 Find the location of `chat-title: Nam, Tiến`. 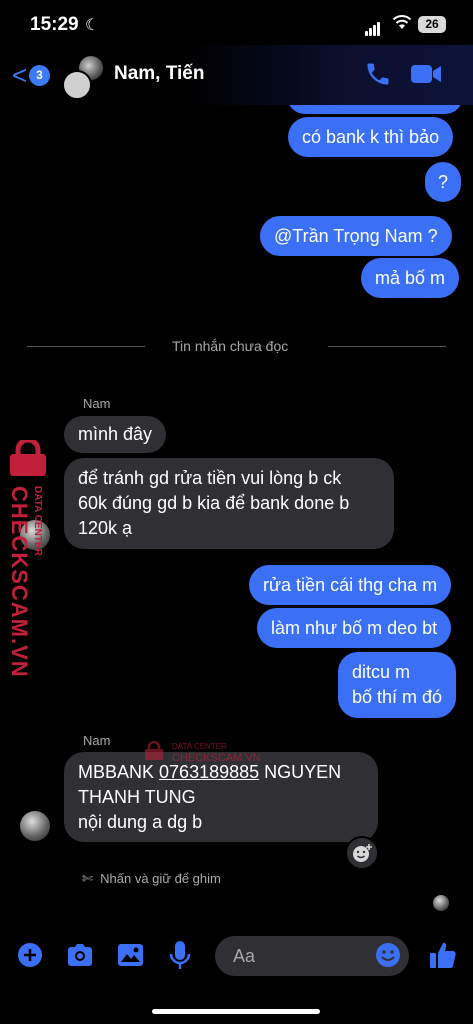

chat-title: Nam, Tiến is located at coordinates (159, 74).